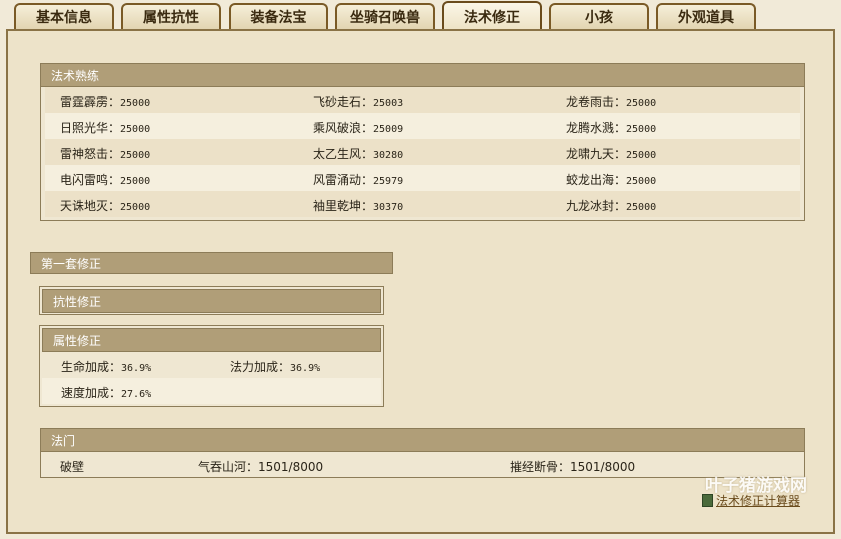 This screenshot has height=539, width=841. What do you see at coordinates (388, 103) in the screenshot?
I see `skill-value: 25003` at bounding box center [388, 103].